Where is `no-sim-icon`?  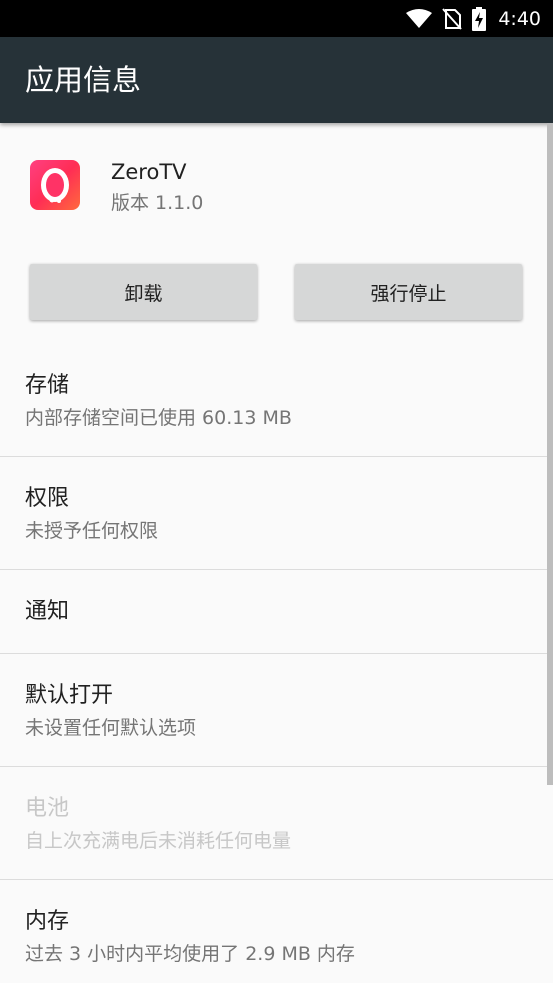 no-sim-icon is located at coordinates (452, 18).